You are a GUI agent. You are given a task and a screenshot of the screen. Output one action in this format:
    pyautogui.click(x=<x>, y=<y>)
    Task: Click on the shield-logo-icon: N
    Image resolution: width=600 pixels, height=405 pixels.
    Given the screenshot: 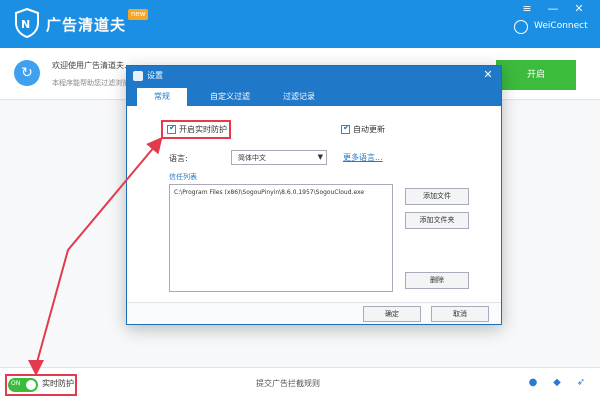 What is the action you would take?
    pyautogui.click(x=27, y=23)
    